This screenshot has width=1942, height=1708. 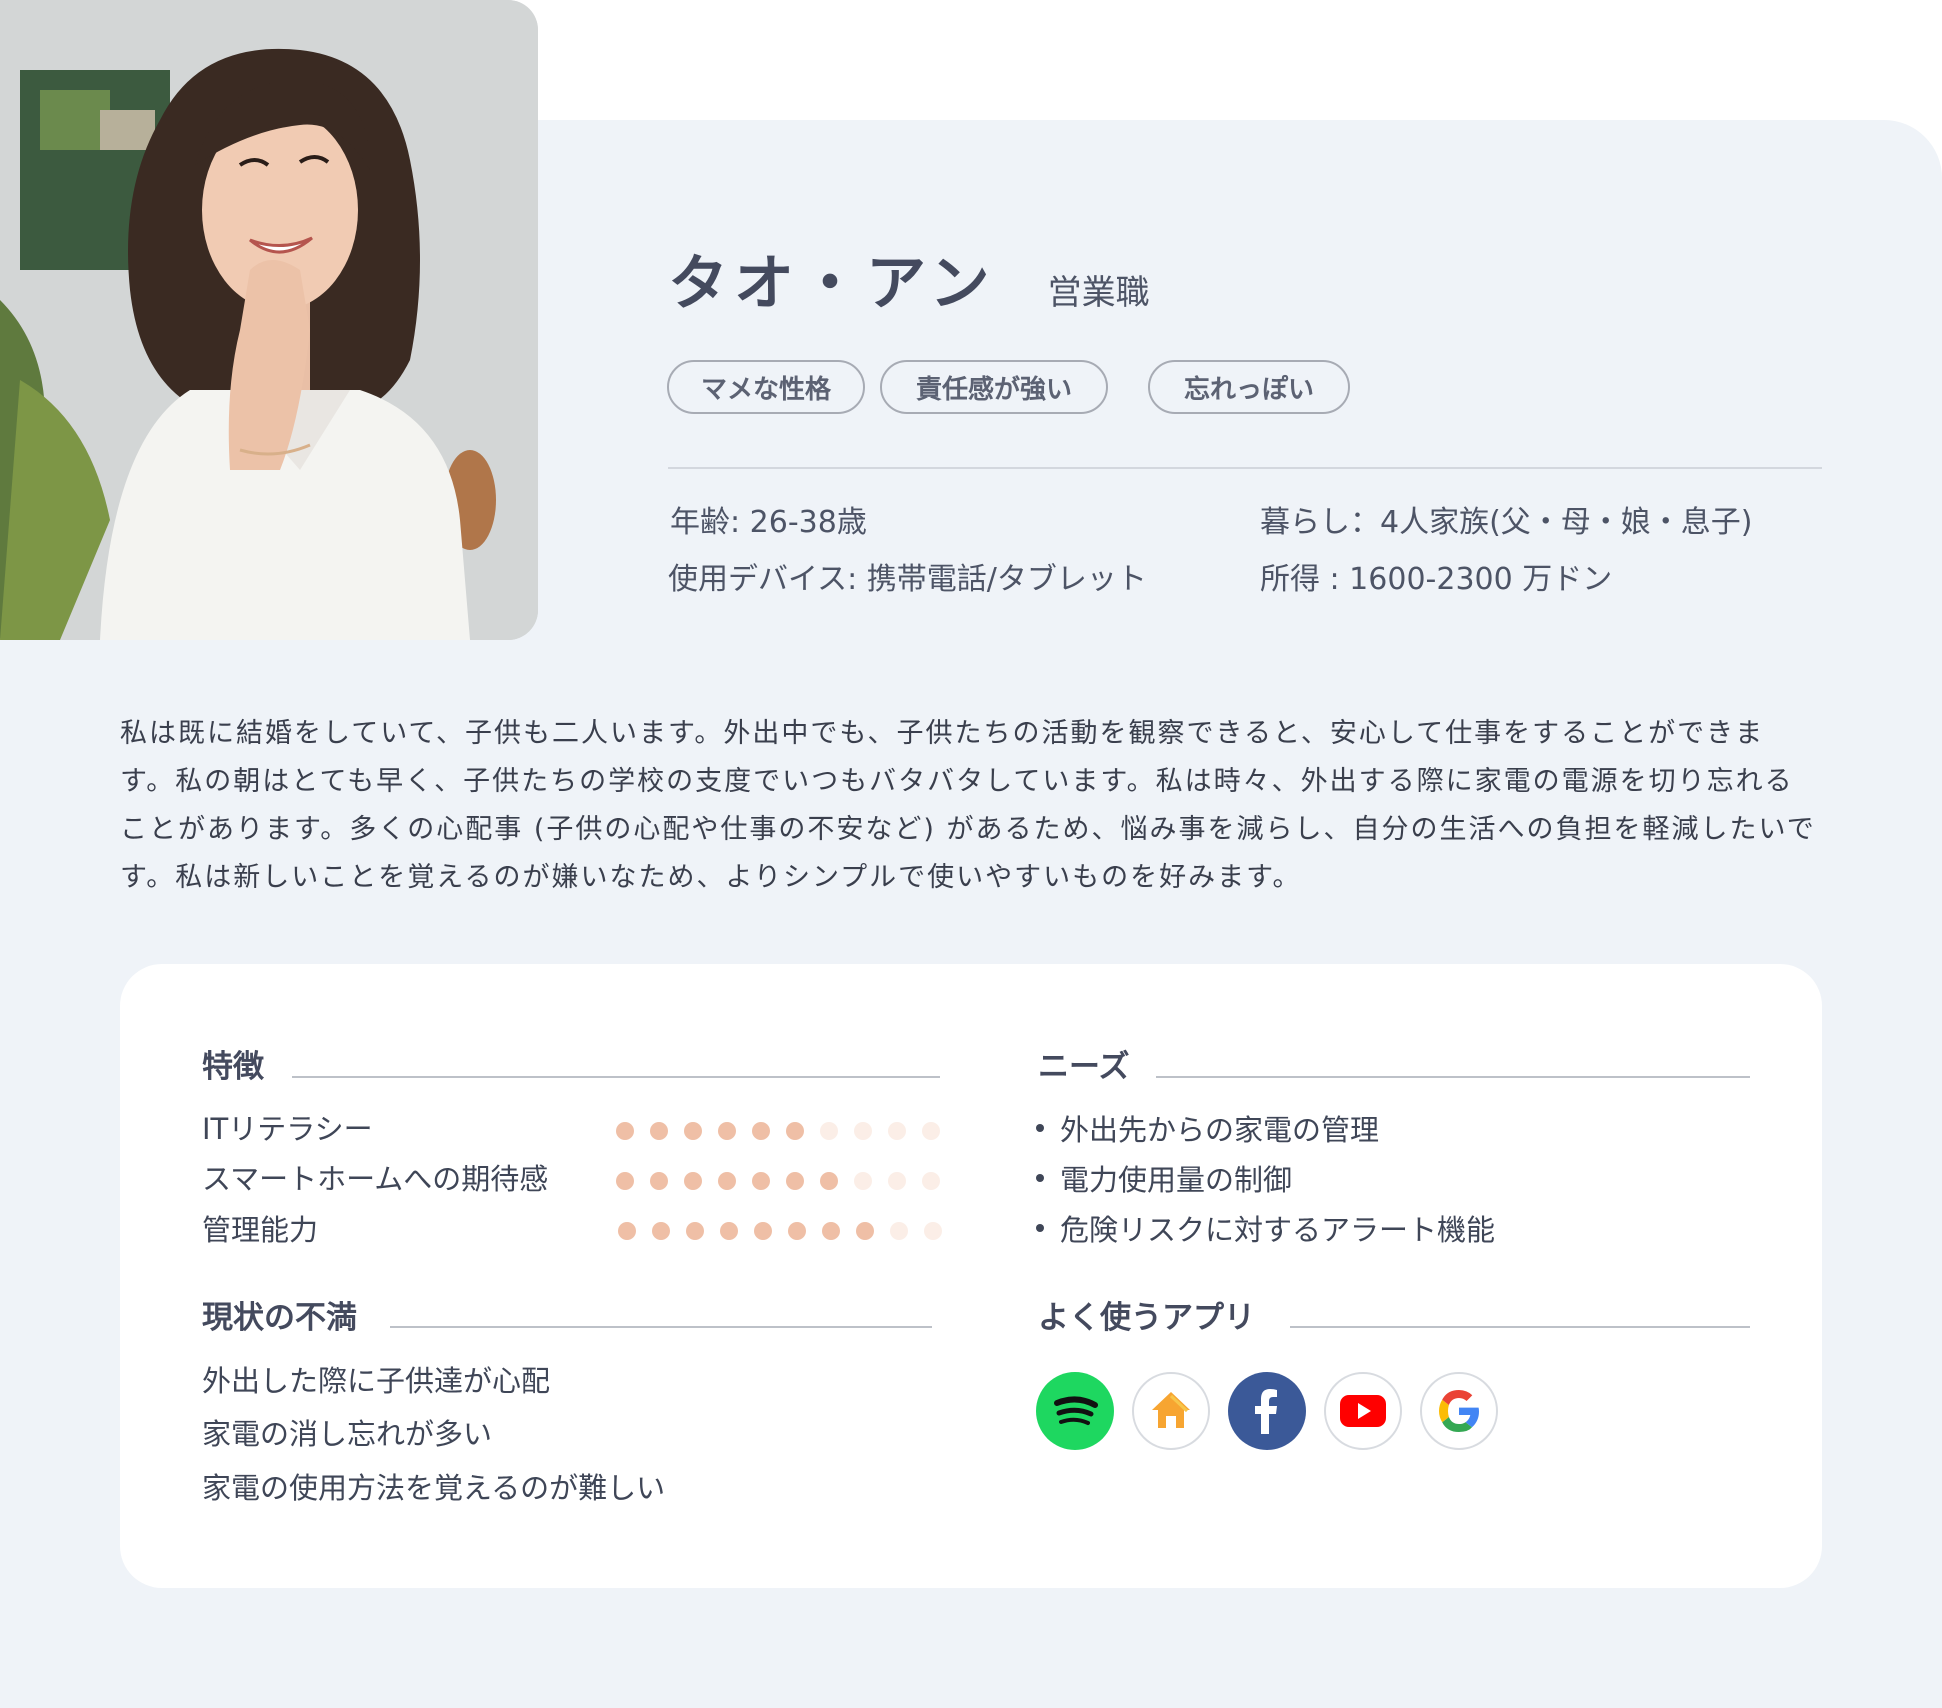 I want to click on google-icon, so click(x=1459, y=1411).